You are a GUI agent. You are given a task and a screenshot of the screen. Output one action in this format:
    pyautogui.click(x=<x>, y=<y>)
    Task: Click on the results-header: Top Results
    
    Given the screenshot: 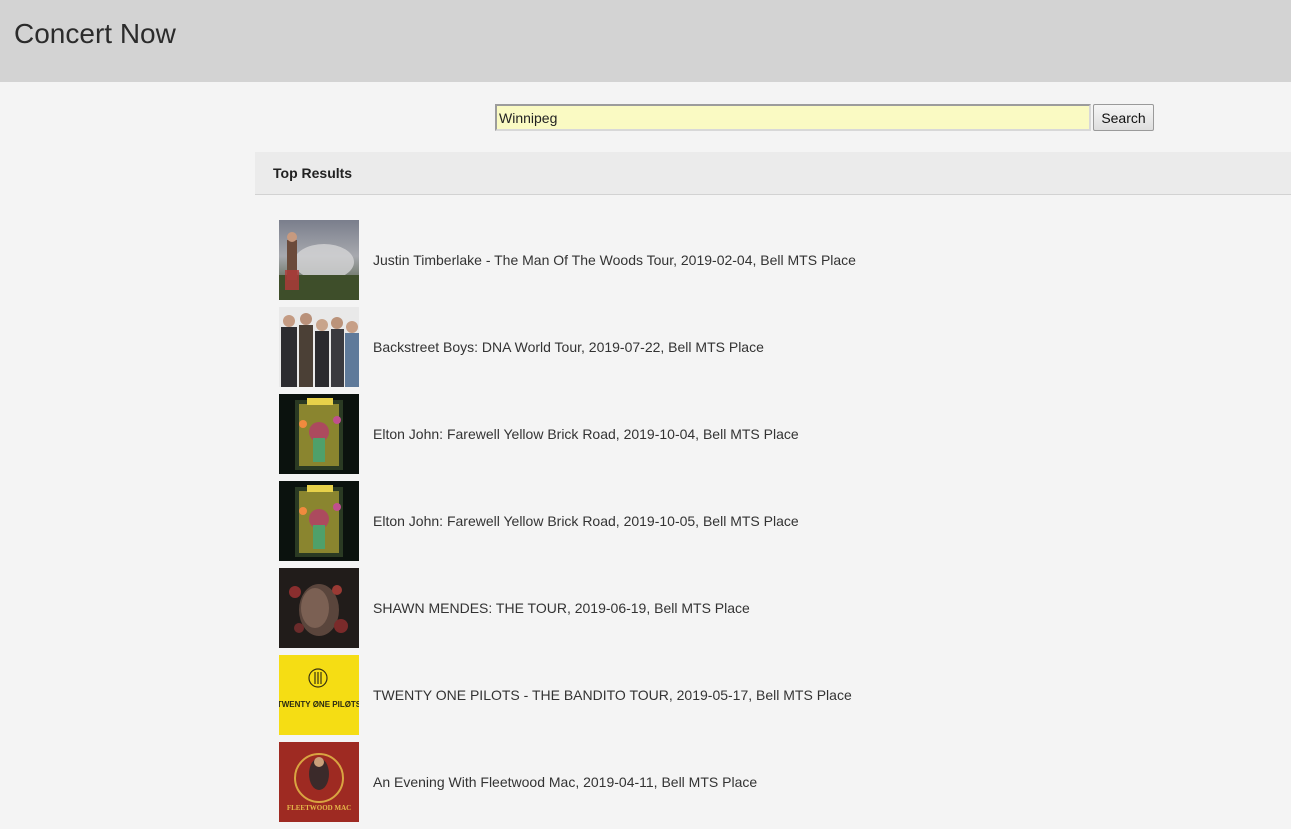 What is the action you would take?
    pyautogui.click(x=773, y=173)
    